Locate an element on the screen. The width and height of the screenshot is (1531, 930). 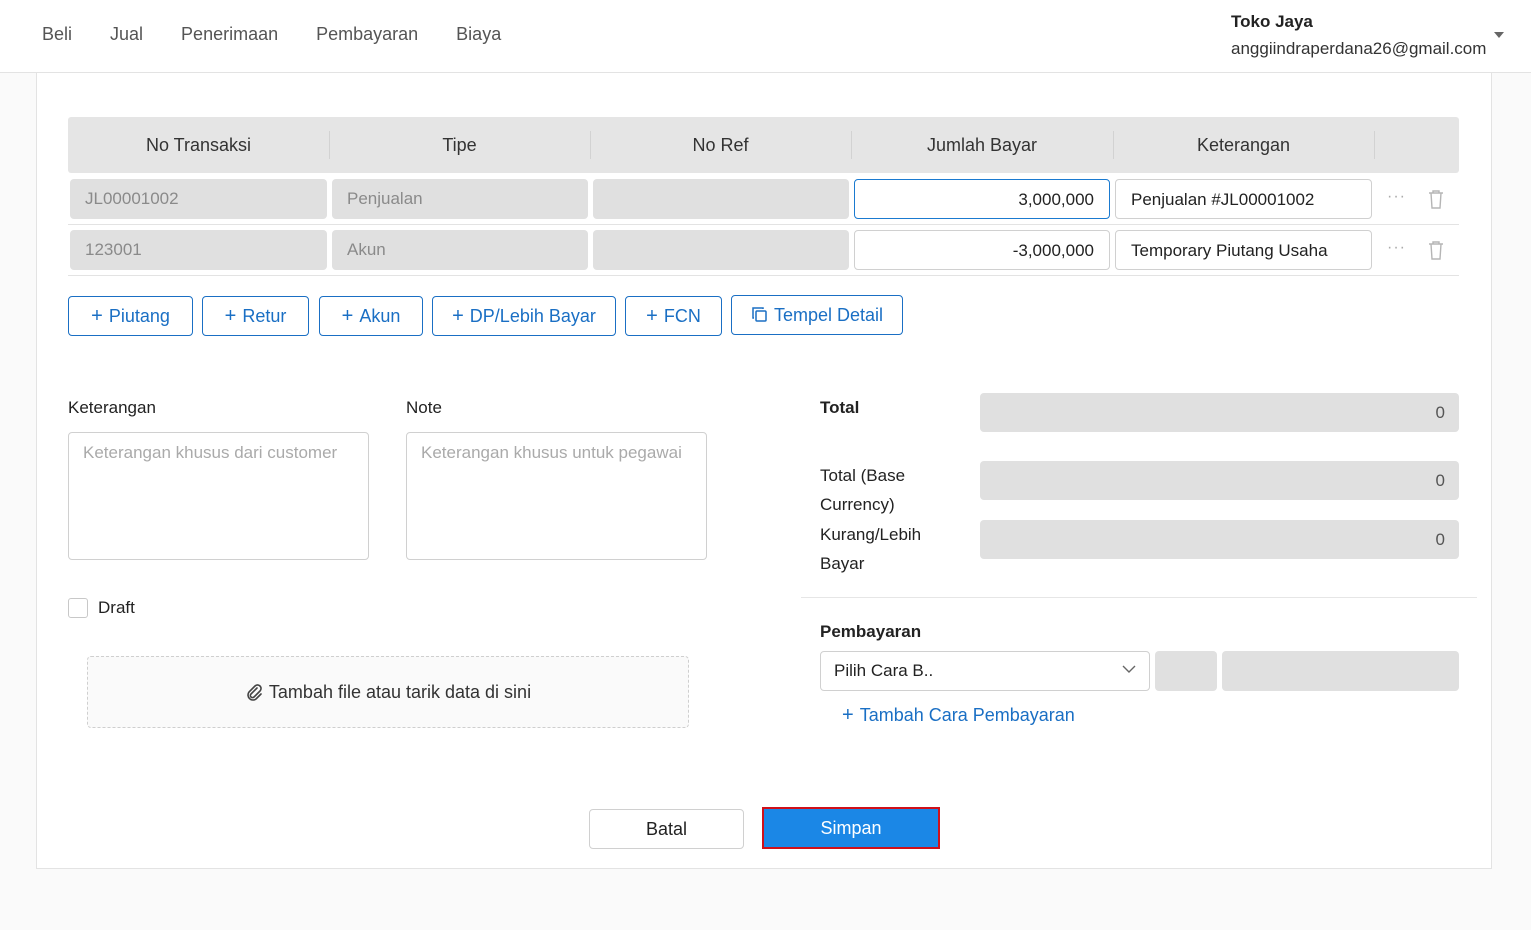
add-piutang-label: Piutang is located at coordinates (139, 316).